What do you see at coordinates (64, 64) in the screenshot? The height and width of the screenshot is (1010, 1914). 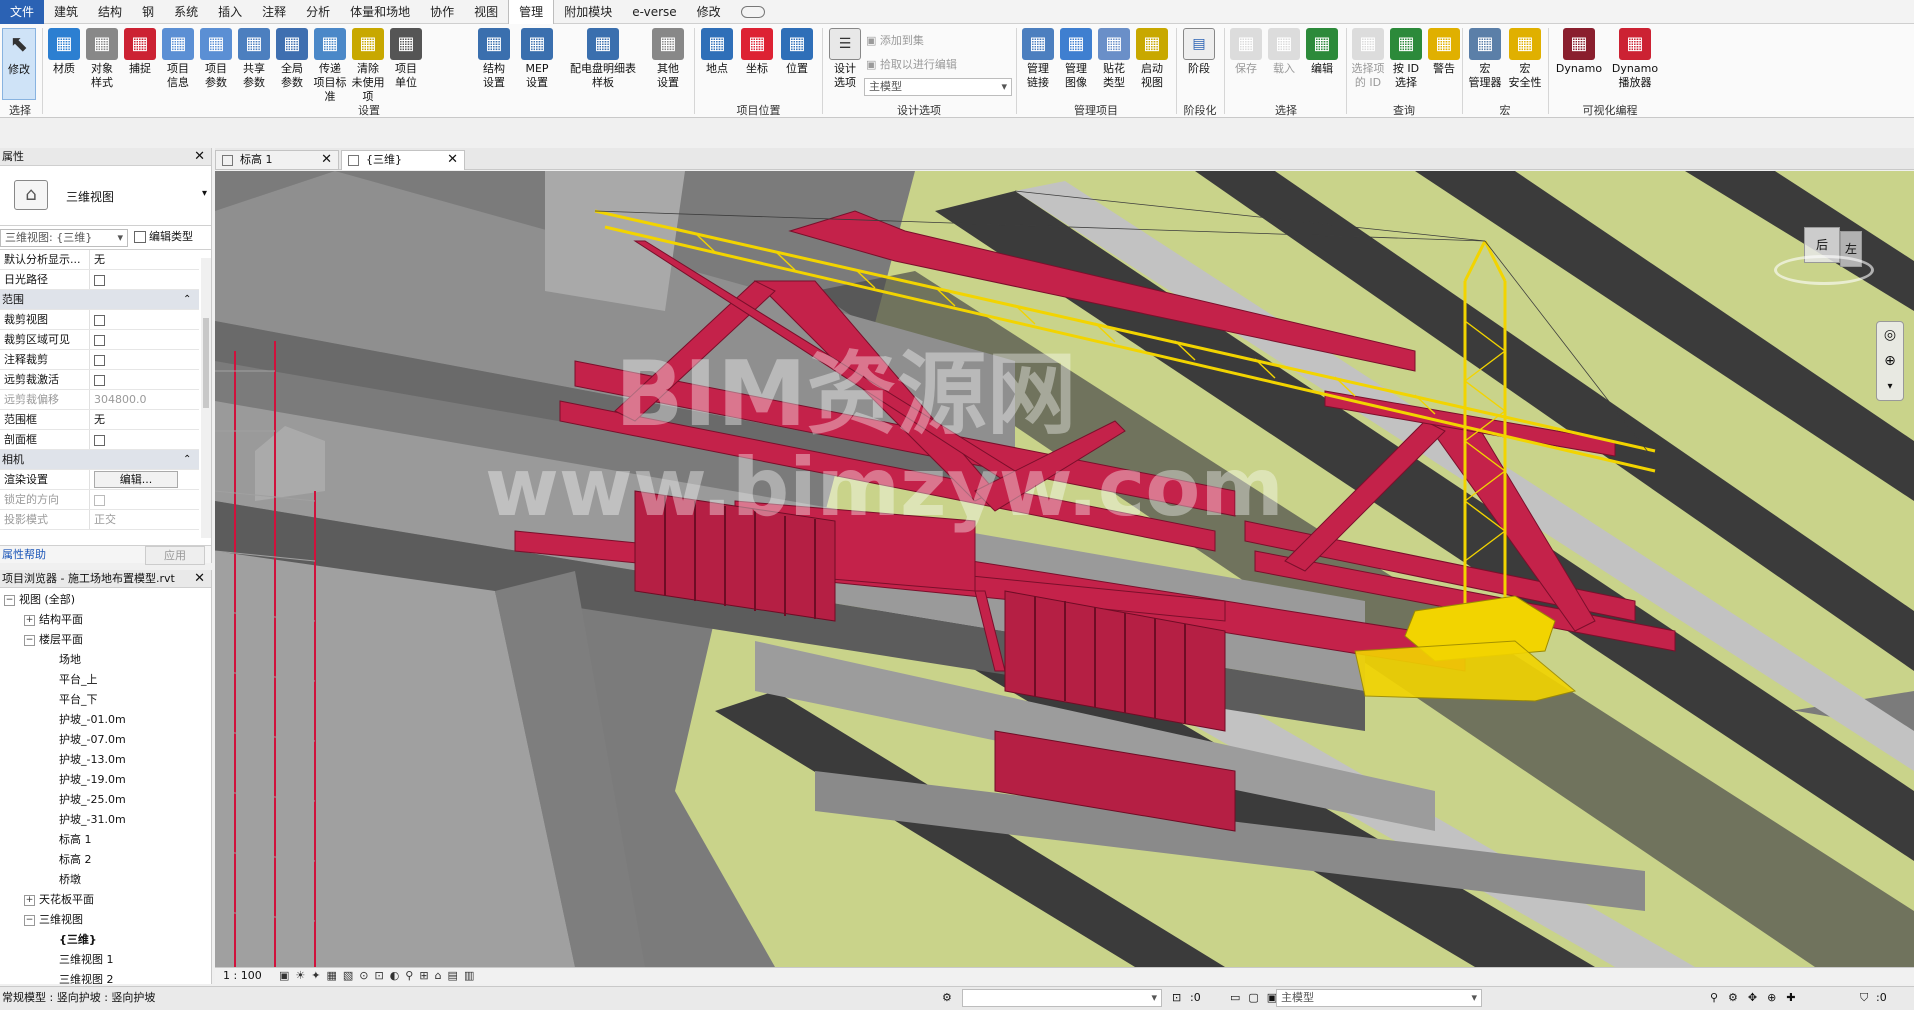 I see `settings-button-0: ▦ 材质` at bounding box center [64, 64].